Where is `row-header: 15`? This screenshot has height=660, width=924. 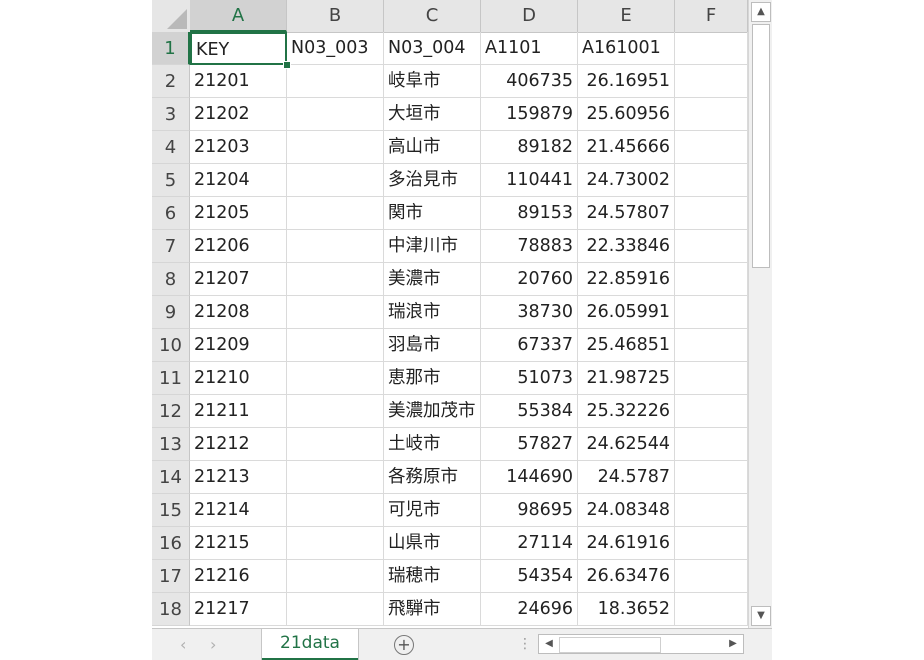
row-header: 15 is located at coordinates (171, 510).